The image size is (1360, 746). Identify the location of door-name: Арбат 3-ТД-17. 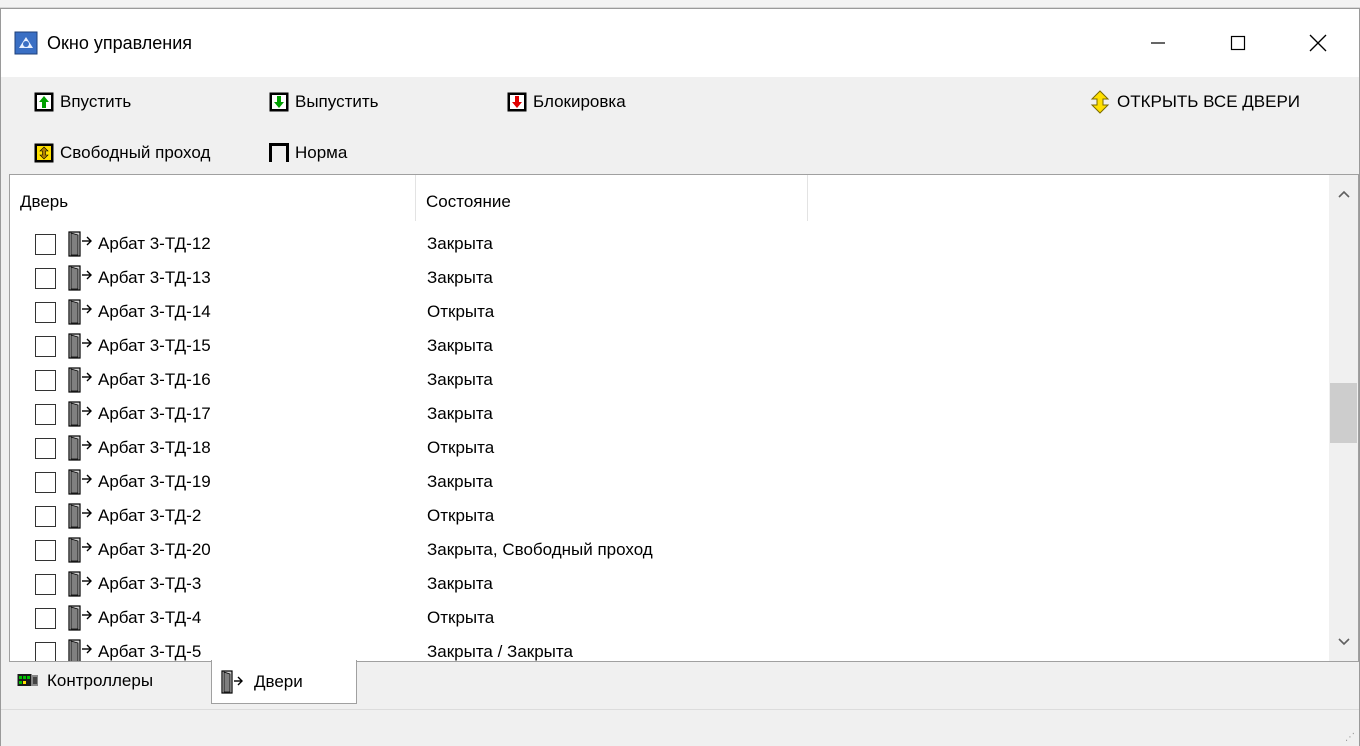
(154, 413).